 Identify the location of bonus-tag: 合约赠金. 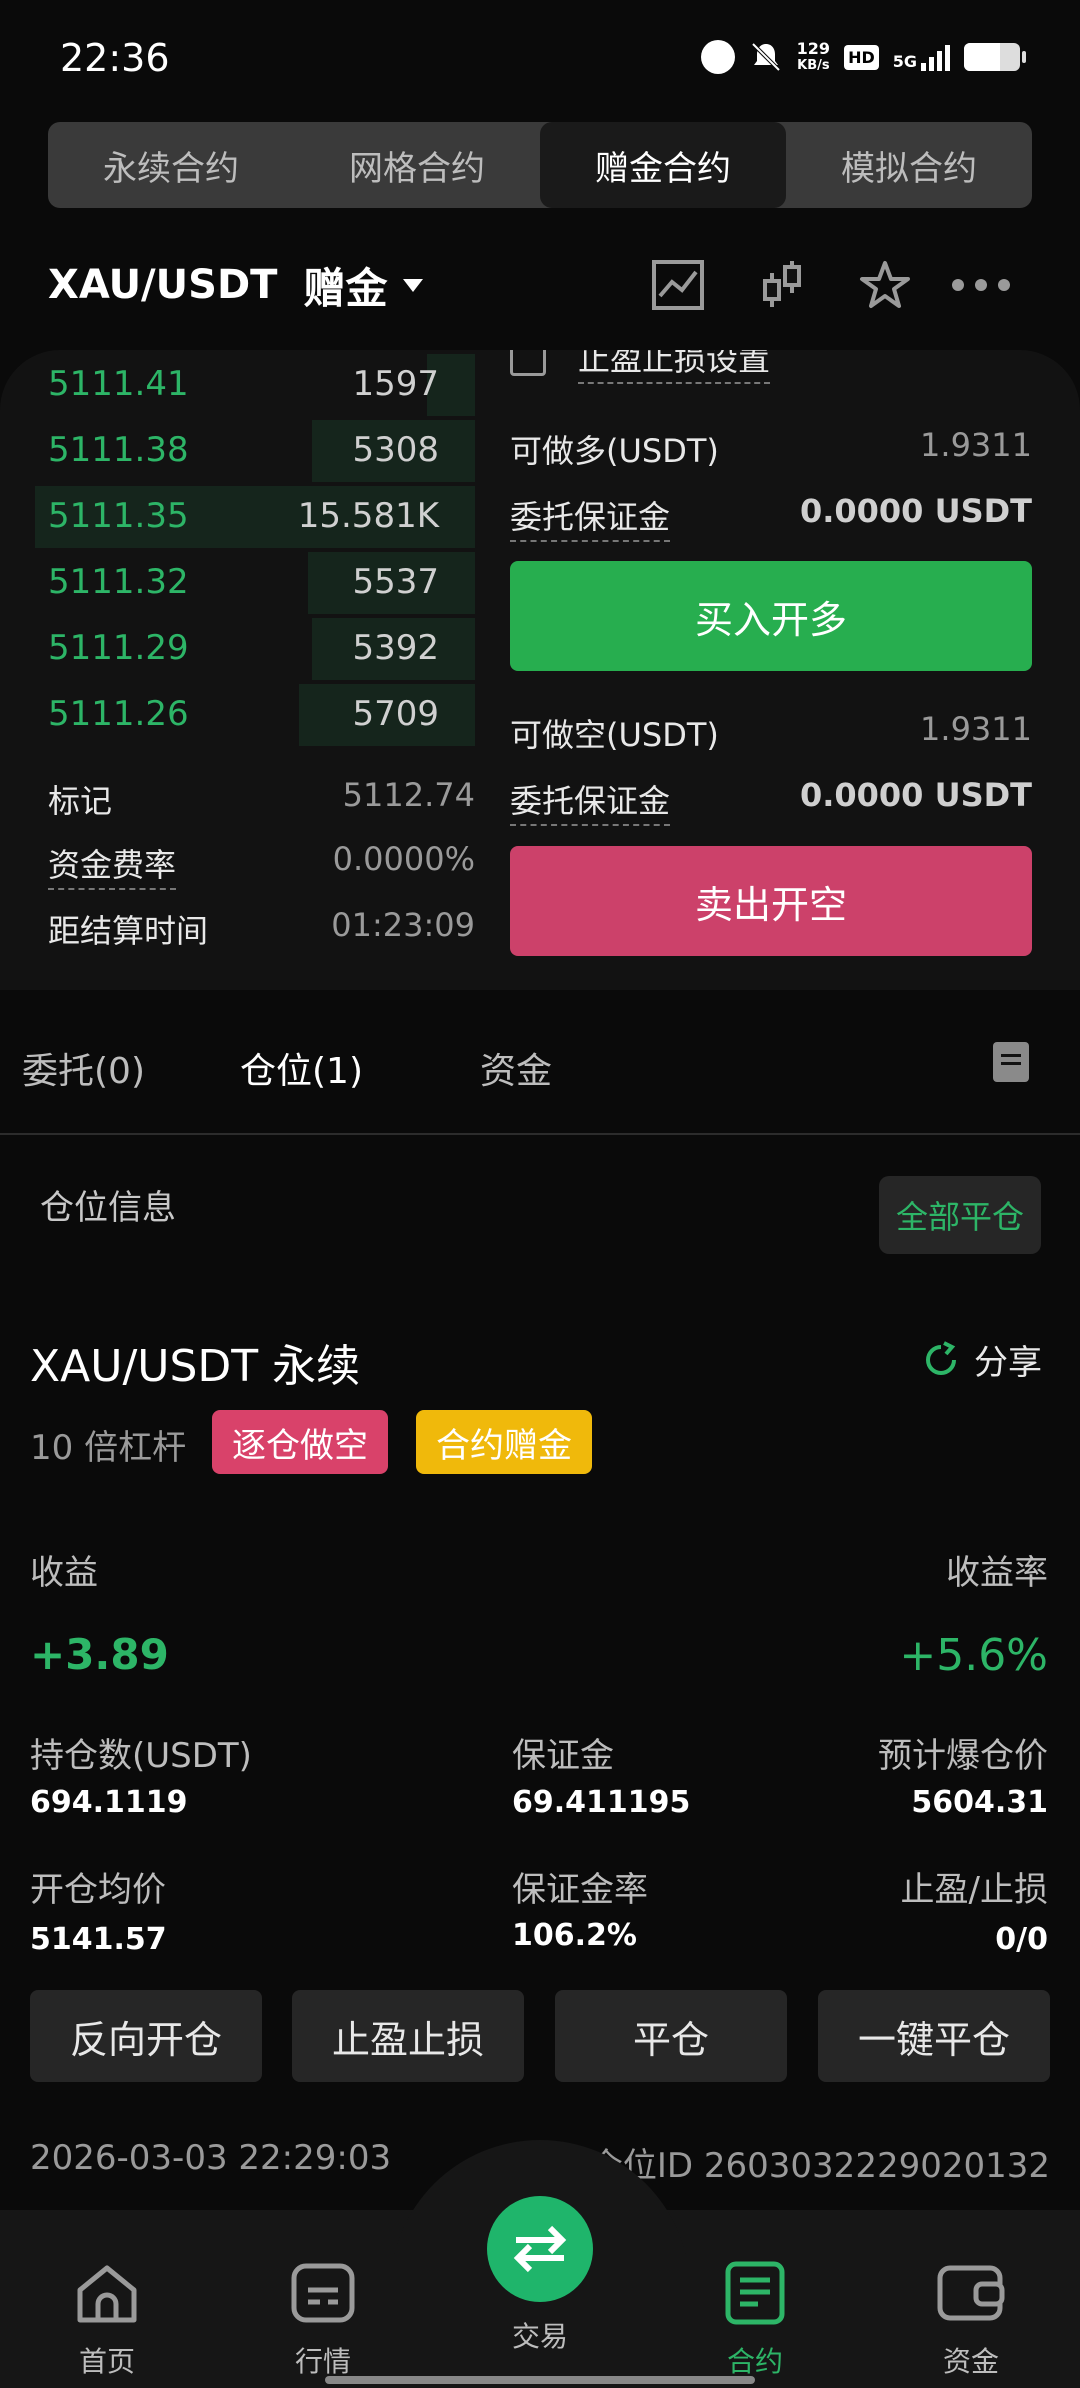
(504, 1442).